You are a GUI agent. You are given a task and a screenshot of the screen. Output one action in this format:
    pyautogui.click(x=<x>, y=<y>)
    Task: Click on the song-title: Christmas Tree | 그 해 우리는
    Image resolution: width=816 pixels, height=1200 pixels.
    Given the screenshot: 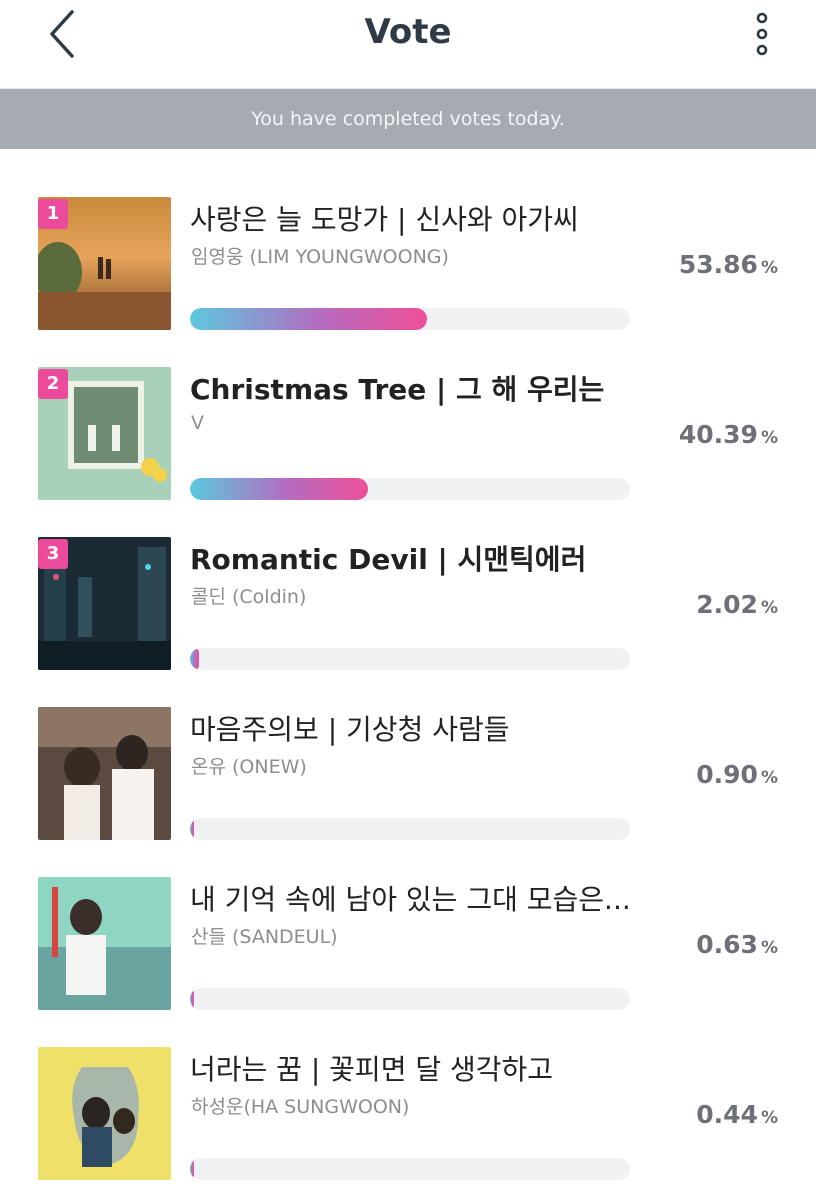 What is the action you would take?
    pyautogui.click(x=397, y=389)
    